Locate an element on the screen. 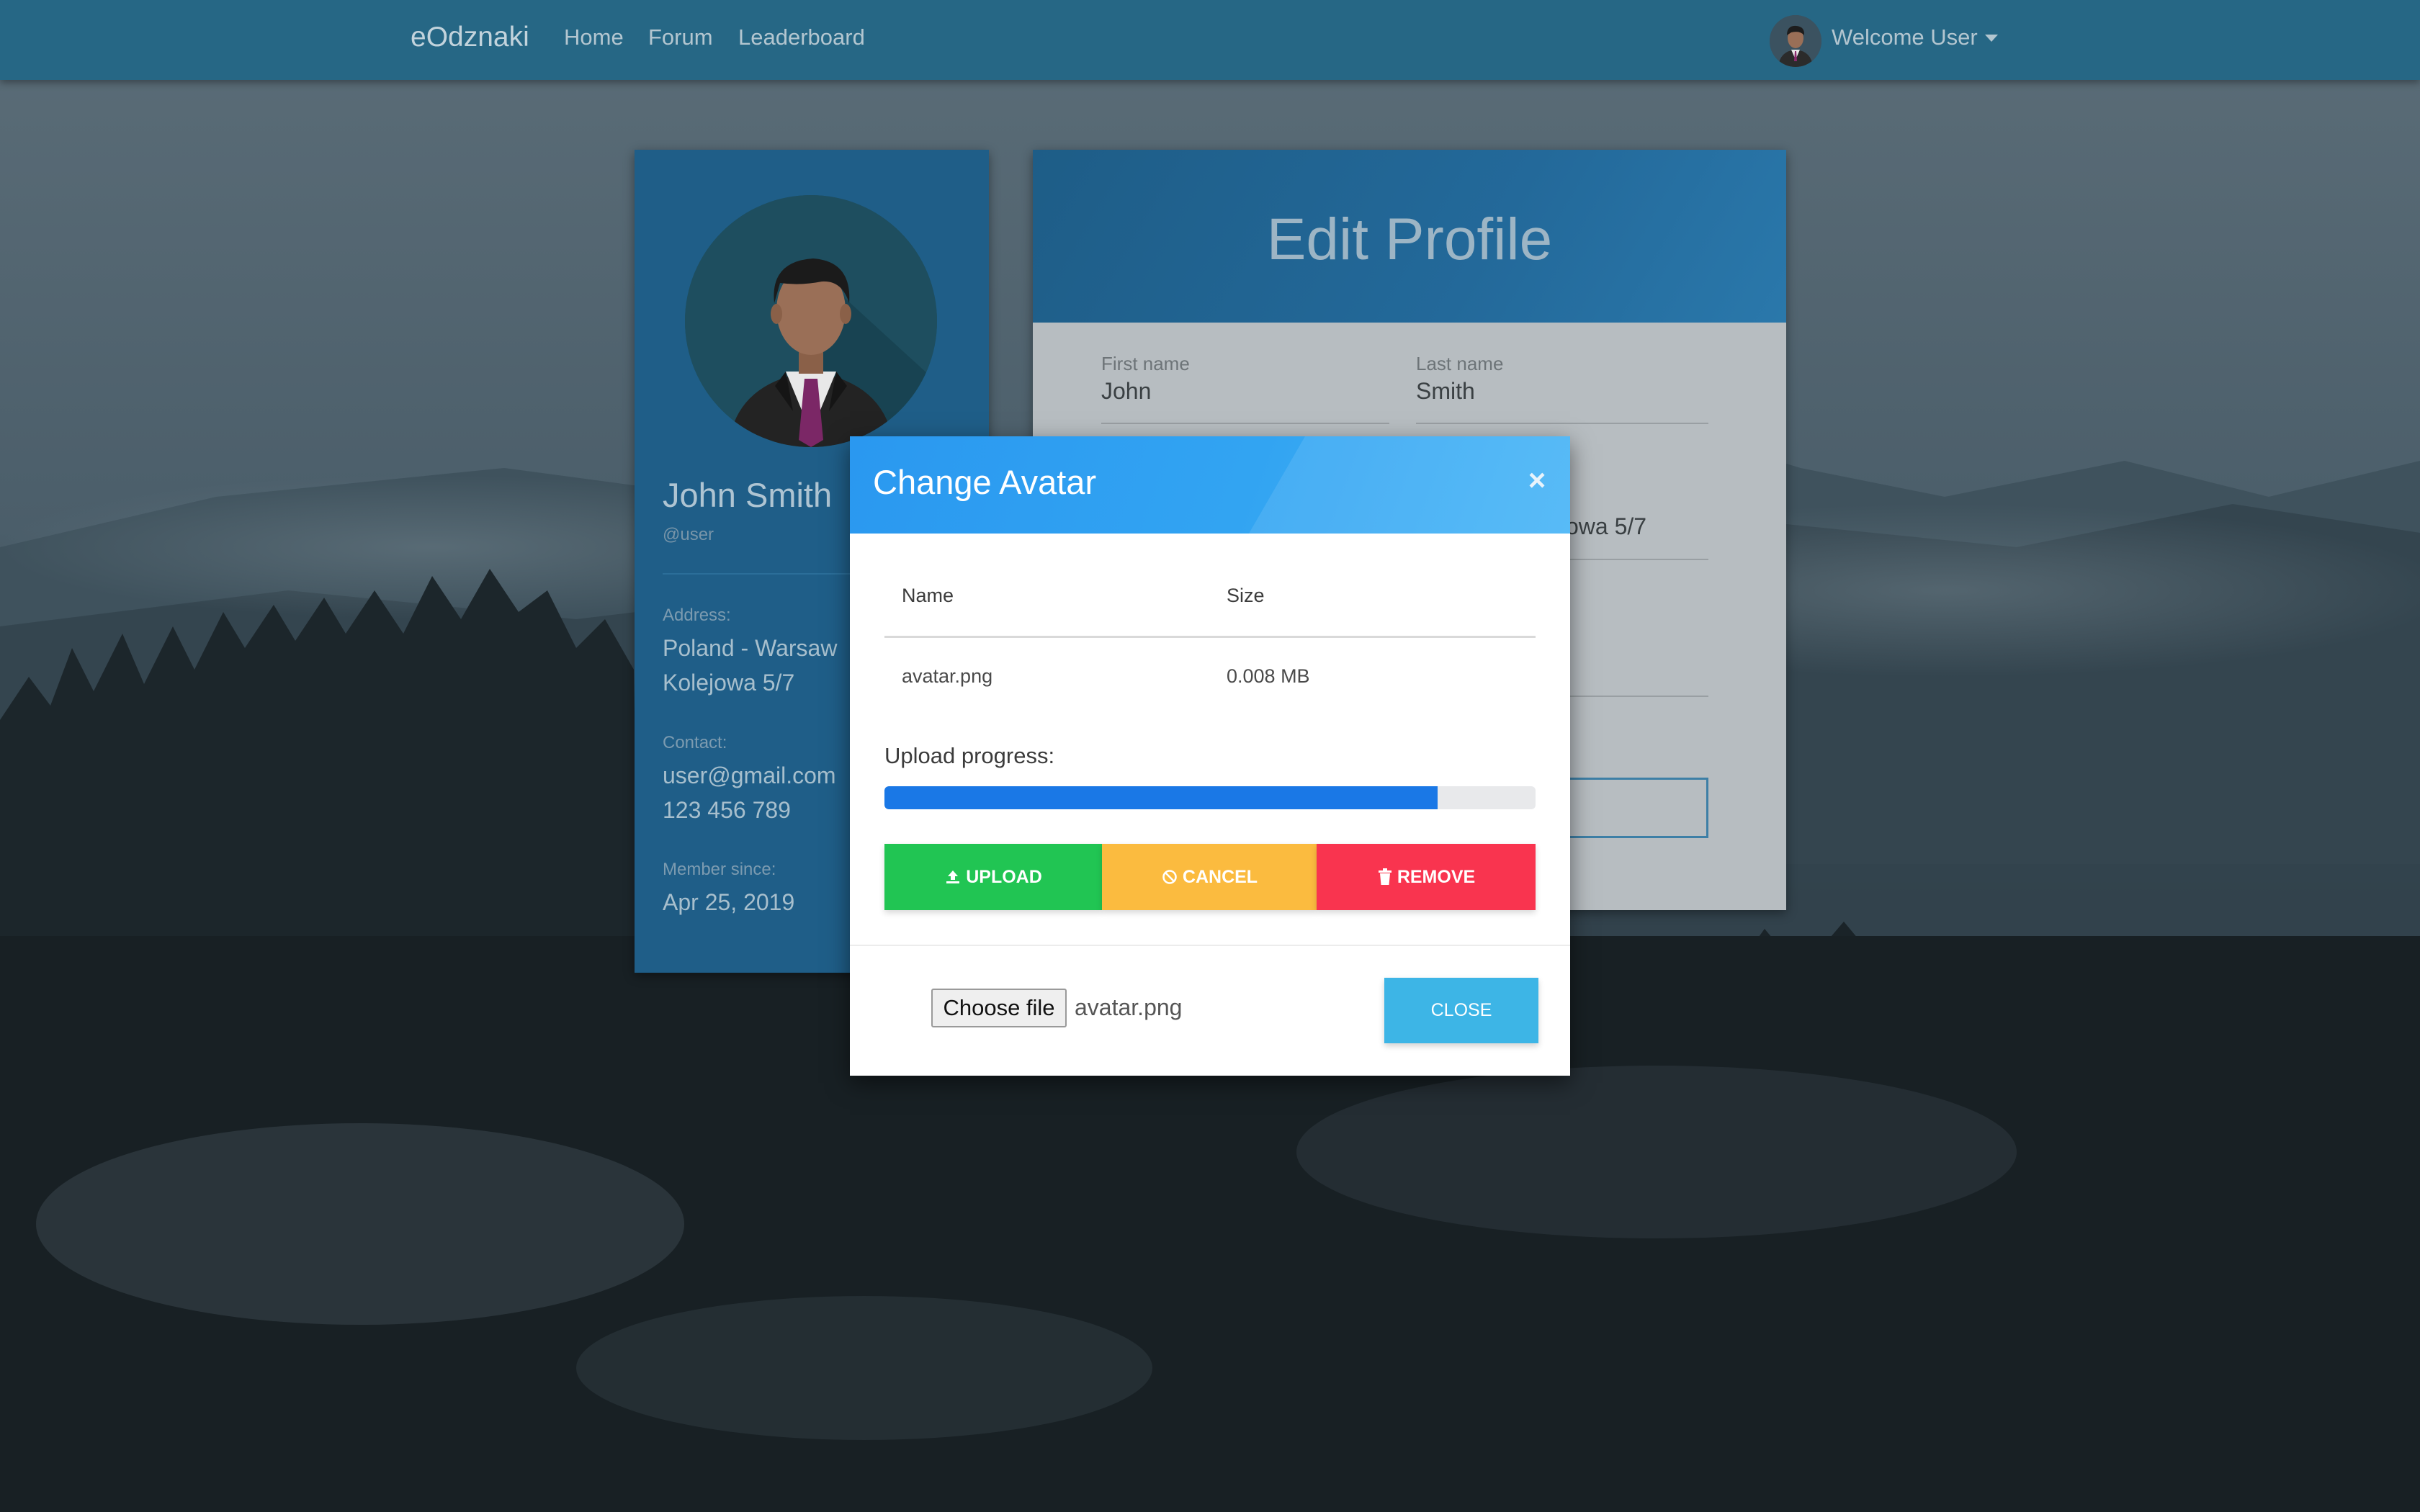 This screenshot has width=2420, height=1512. remove-label: REMOVE is located at coordinates (1436, 876).